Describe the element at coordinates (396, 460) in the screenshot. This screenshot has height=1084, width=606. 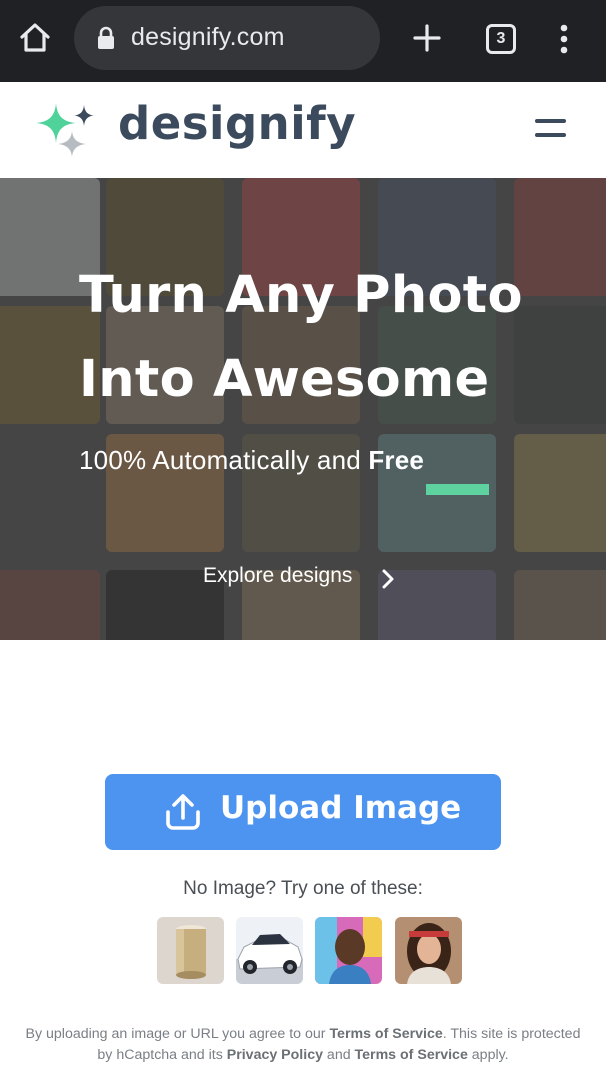
I see `hero-subtitle-free: Free` at that location.